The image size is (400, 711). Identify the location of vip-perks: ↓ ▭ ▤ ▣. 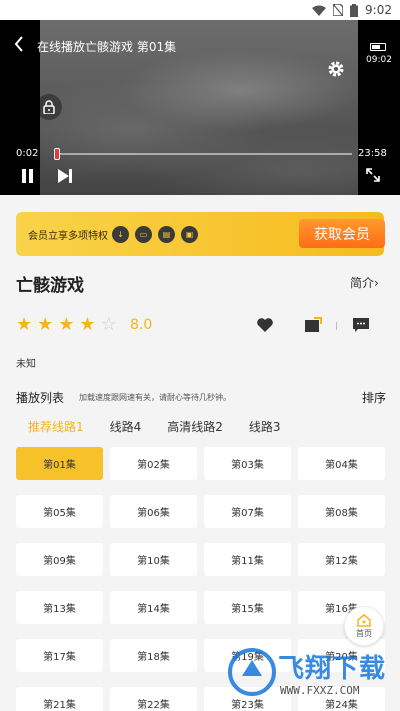
(155, 234).